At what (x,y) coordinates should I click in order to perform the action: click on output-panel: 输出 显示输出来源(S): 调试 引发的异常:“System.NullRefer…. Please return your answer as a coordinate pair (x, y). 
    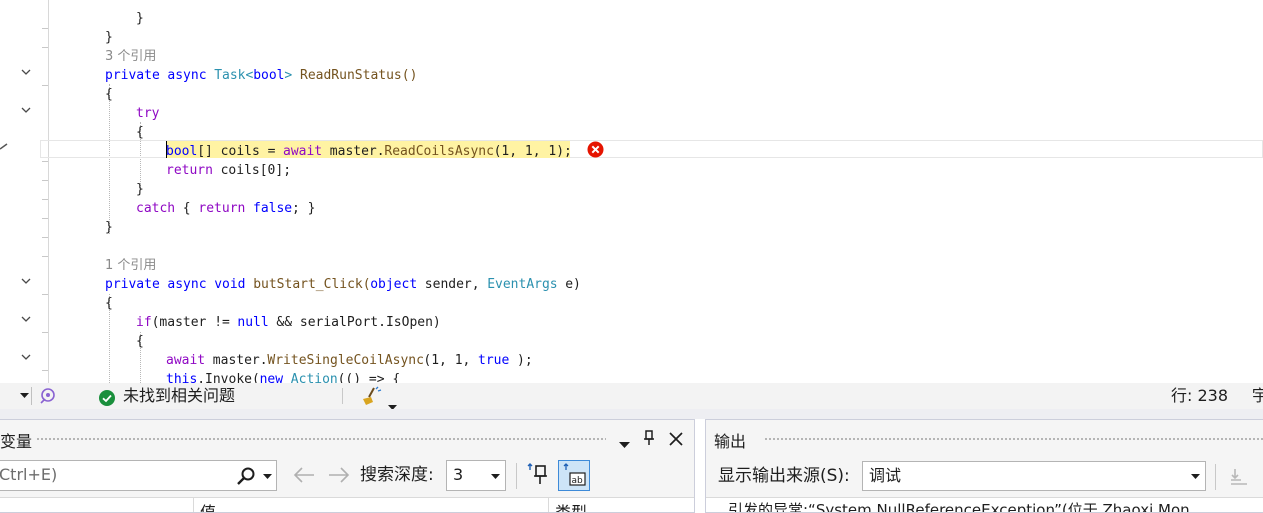
    Looking at the image, I should click on (984, 466).